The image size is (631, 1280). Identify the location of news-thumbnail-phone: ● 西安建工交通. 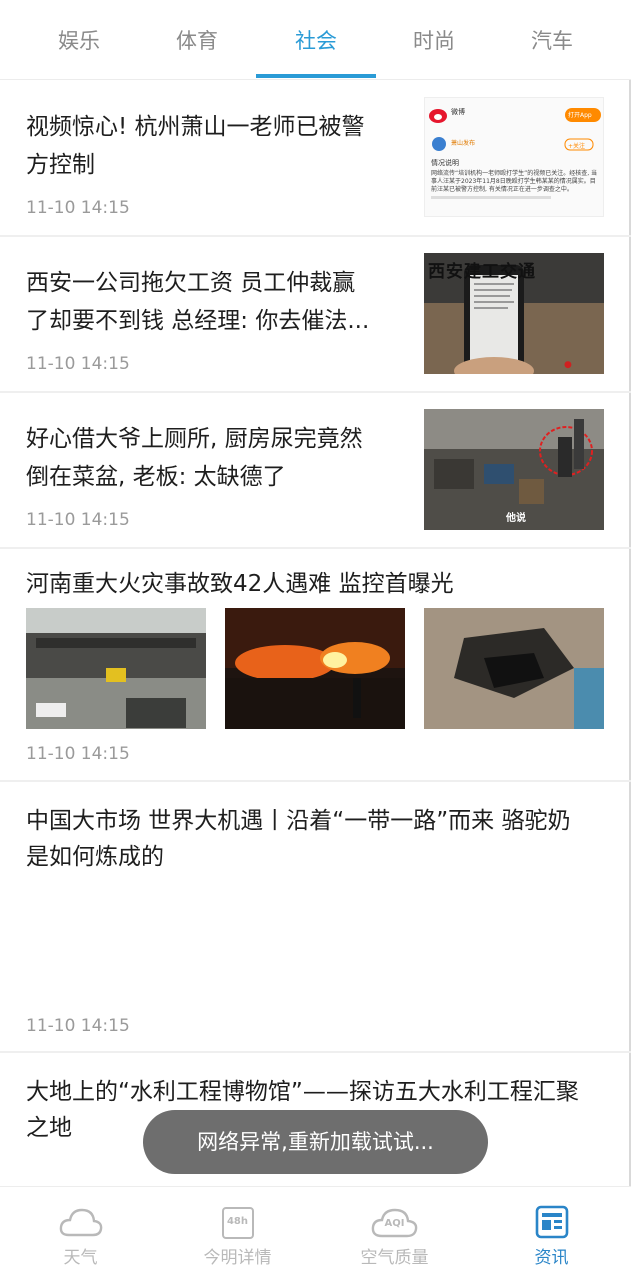
(514, 313).